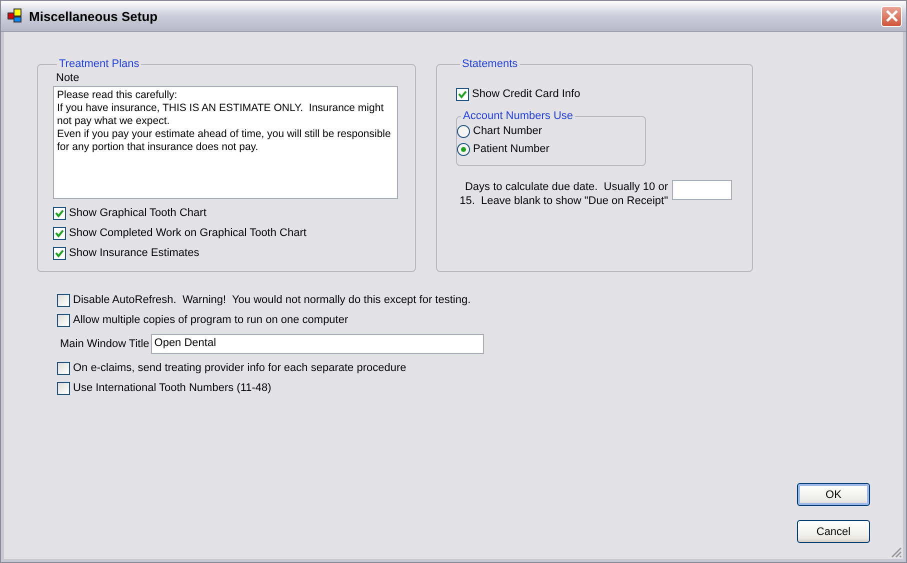 This screenshot has width=907, height=563. Describe the element at coordinates (563, 194) in the screenshot. I see `field-label: Days to calculate due date. Usually 10 or 15. Leave blank to show "Due on Receipt"` at that location.